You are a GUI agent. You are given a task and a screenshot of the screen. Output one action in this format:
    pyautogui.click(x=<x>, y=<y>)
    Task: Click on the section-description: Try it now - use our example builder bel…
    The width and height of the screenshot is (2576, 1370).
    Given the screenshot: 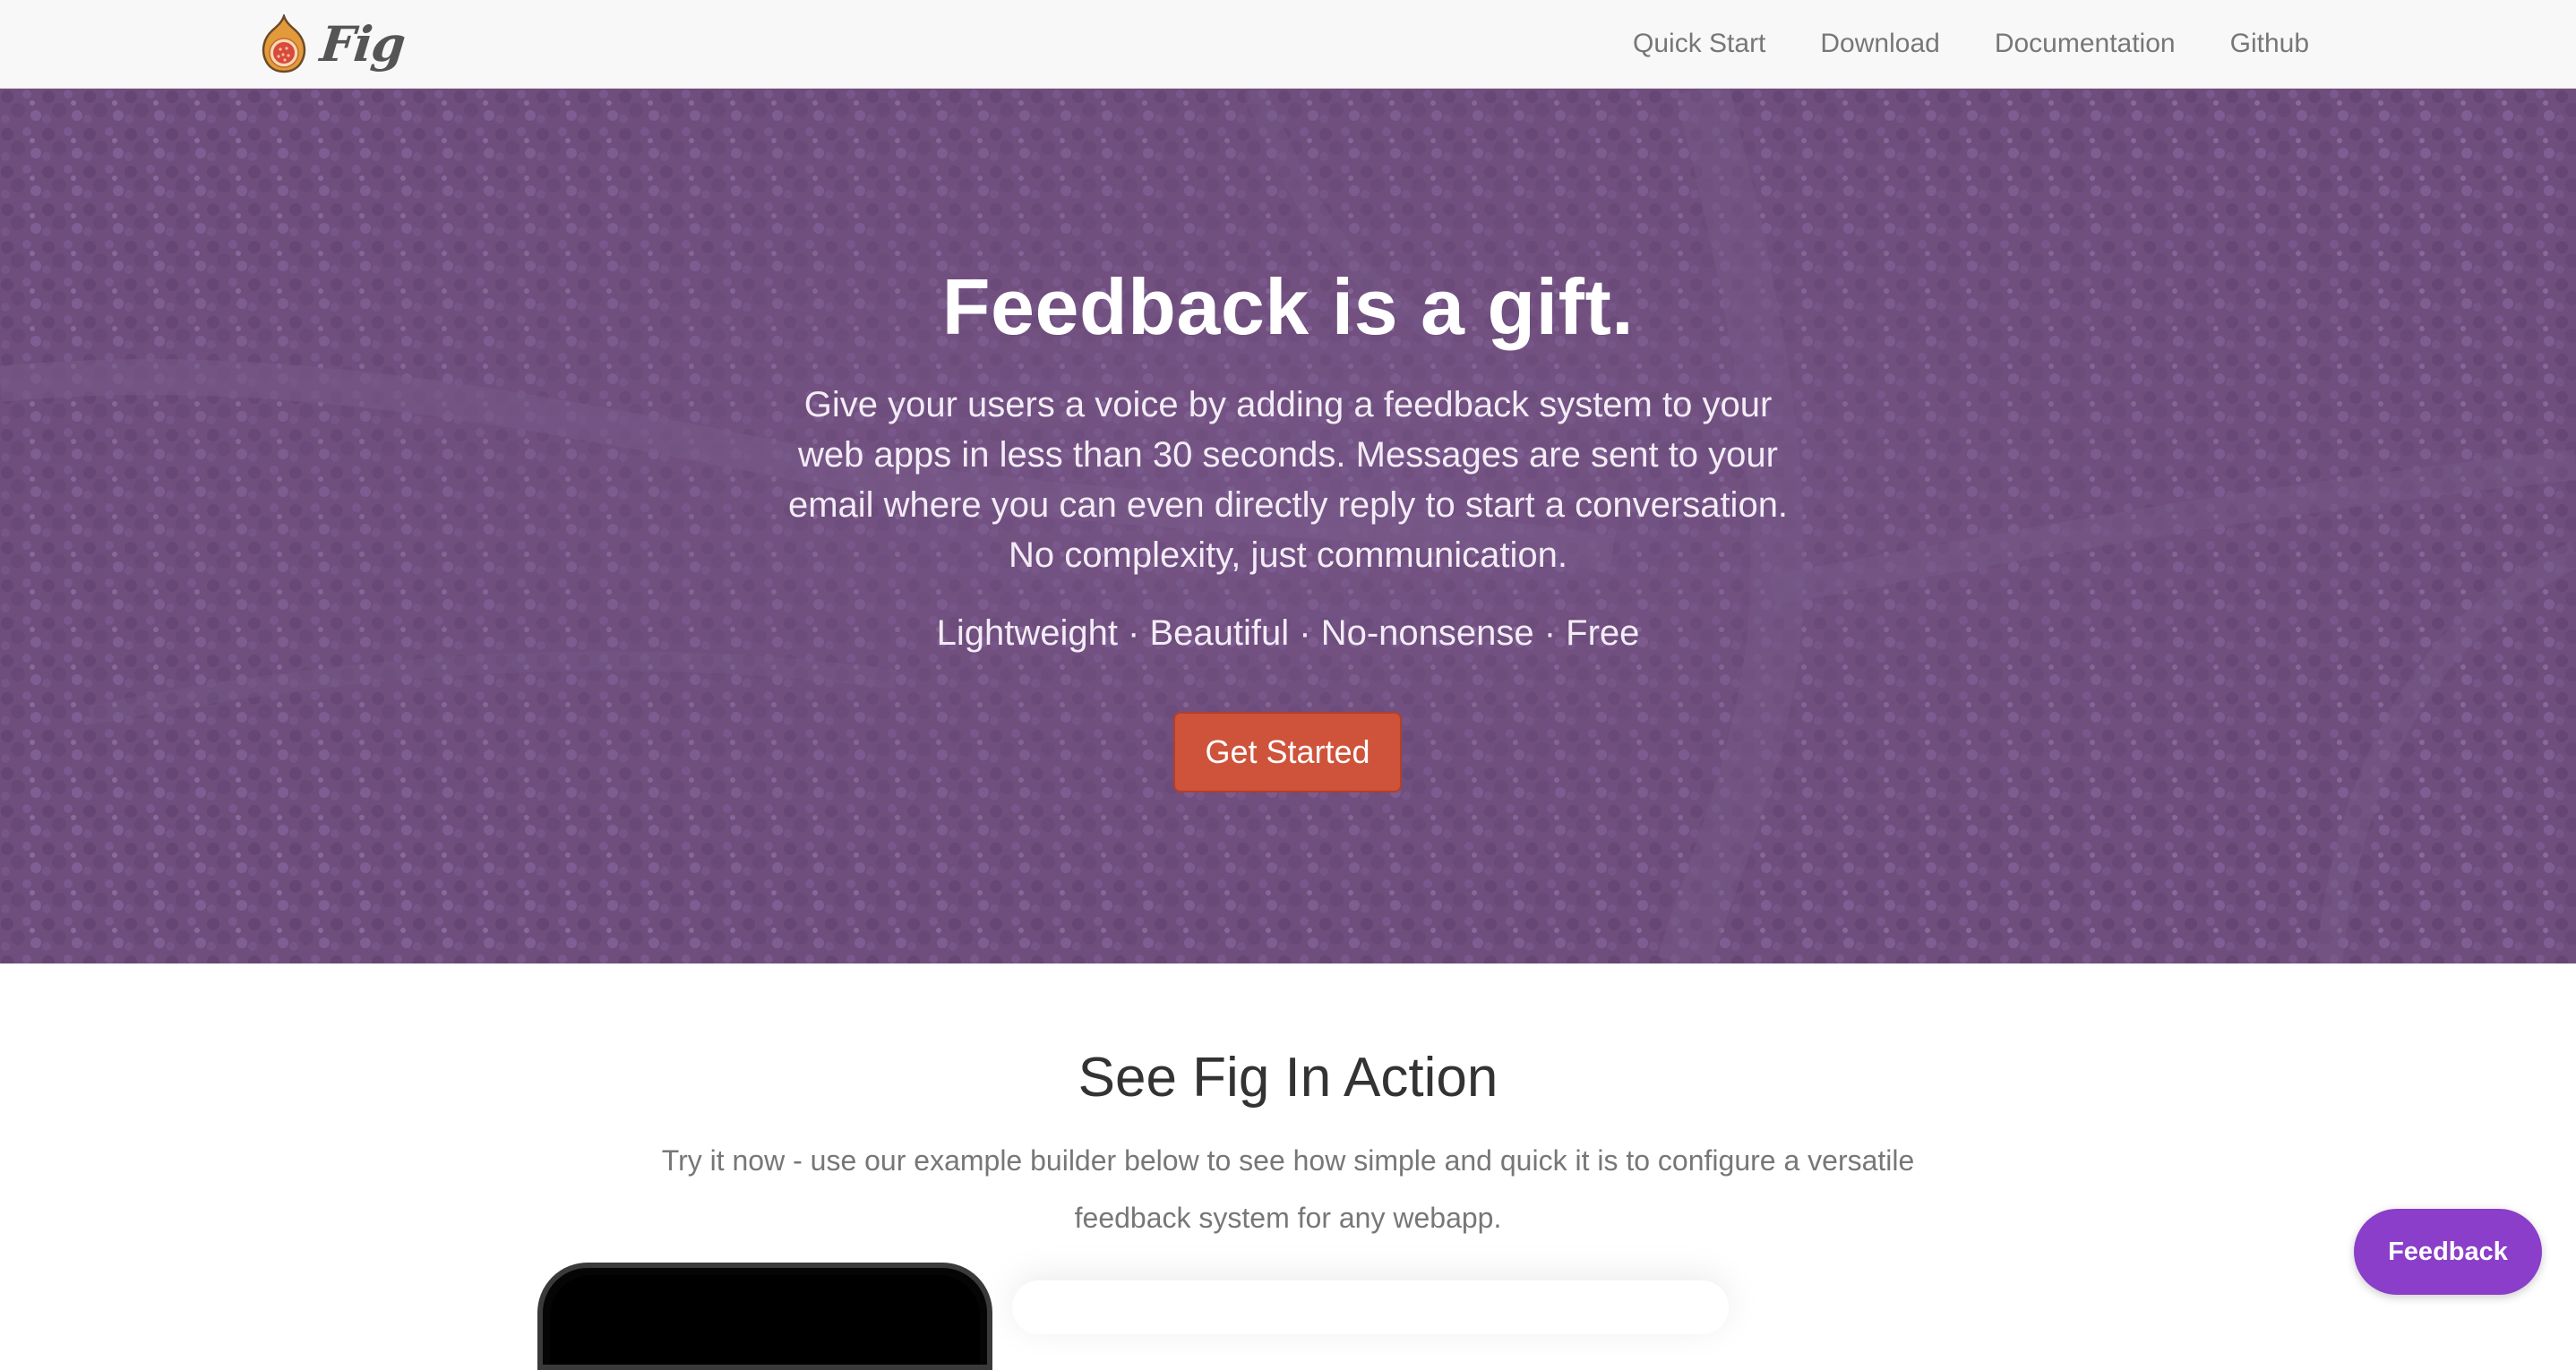 What is the action you would take?
    pyautogui.click(x=1288, y=1189)
    